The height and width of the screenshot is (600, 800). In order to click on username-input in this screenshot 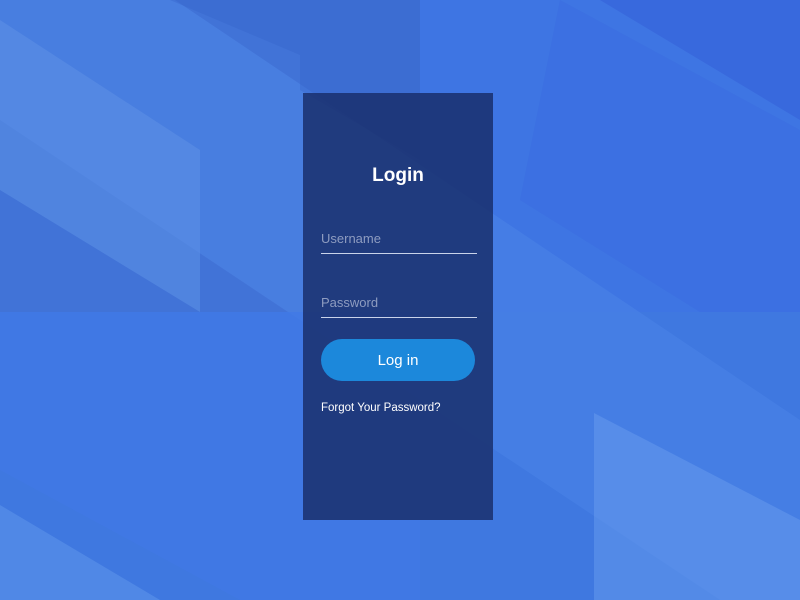, I will do `click(399, 239)`.